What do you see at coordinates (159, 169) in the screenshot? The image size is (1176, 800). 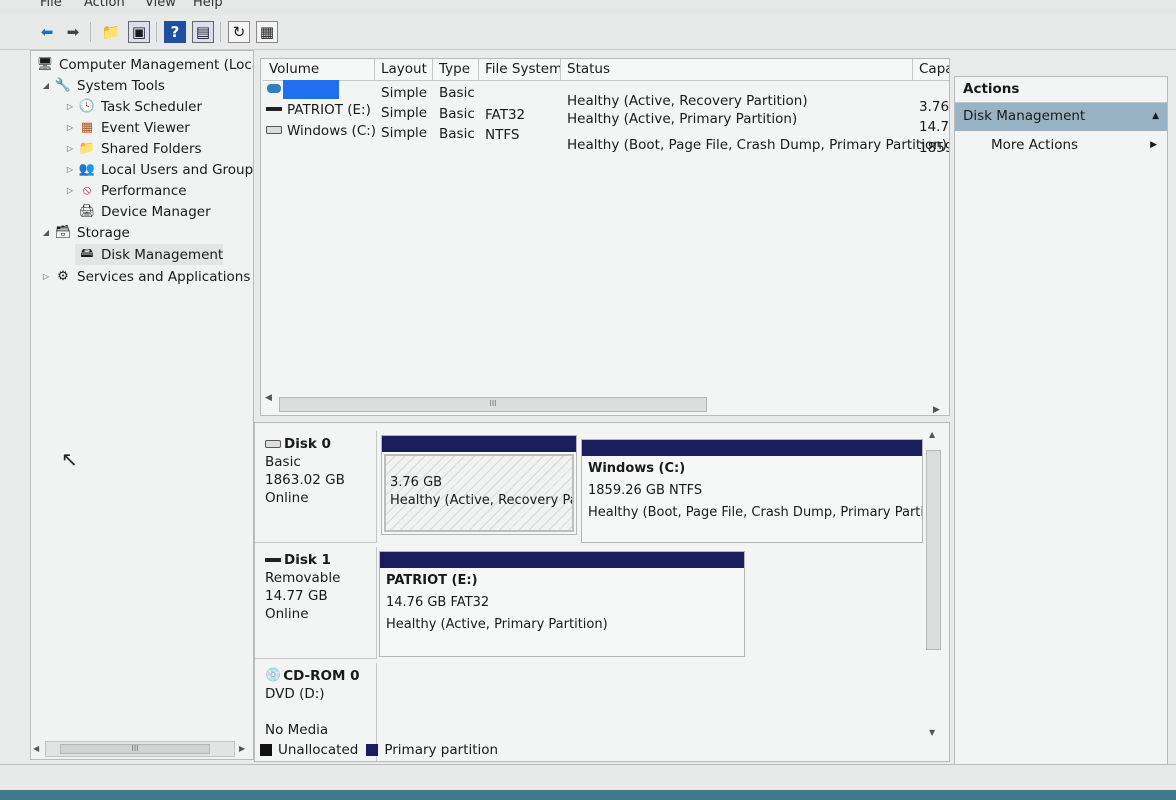 I see `tree-item-local-users: ▷ 👥 Local Users and Groups` at bounding box center [159, 169].